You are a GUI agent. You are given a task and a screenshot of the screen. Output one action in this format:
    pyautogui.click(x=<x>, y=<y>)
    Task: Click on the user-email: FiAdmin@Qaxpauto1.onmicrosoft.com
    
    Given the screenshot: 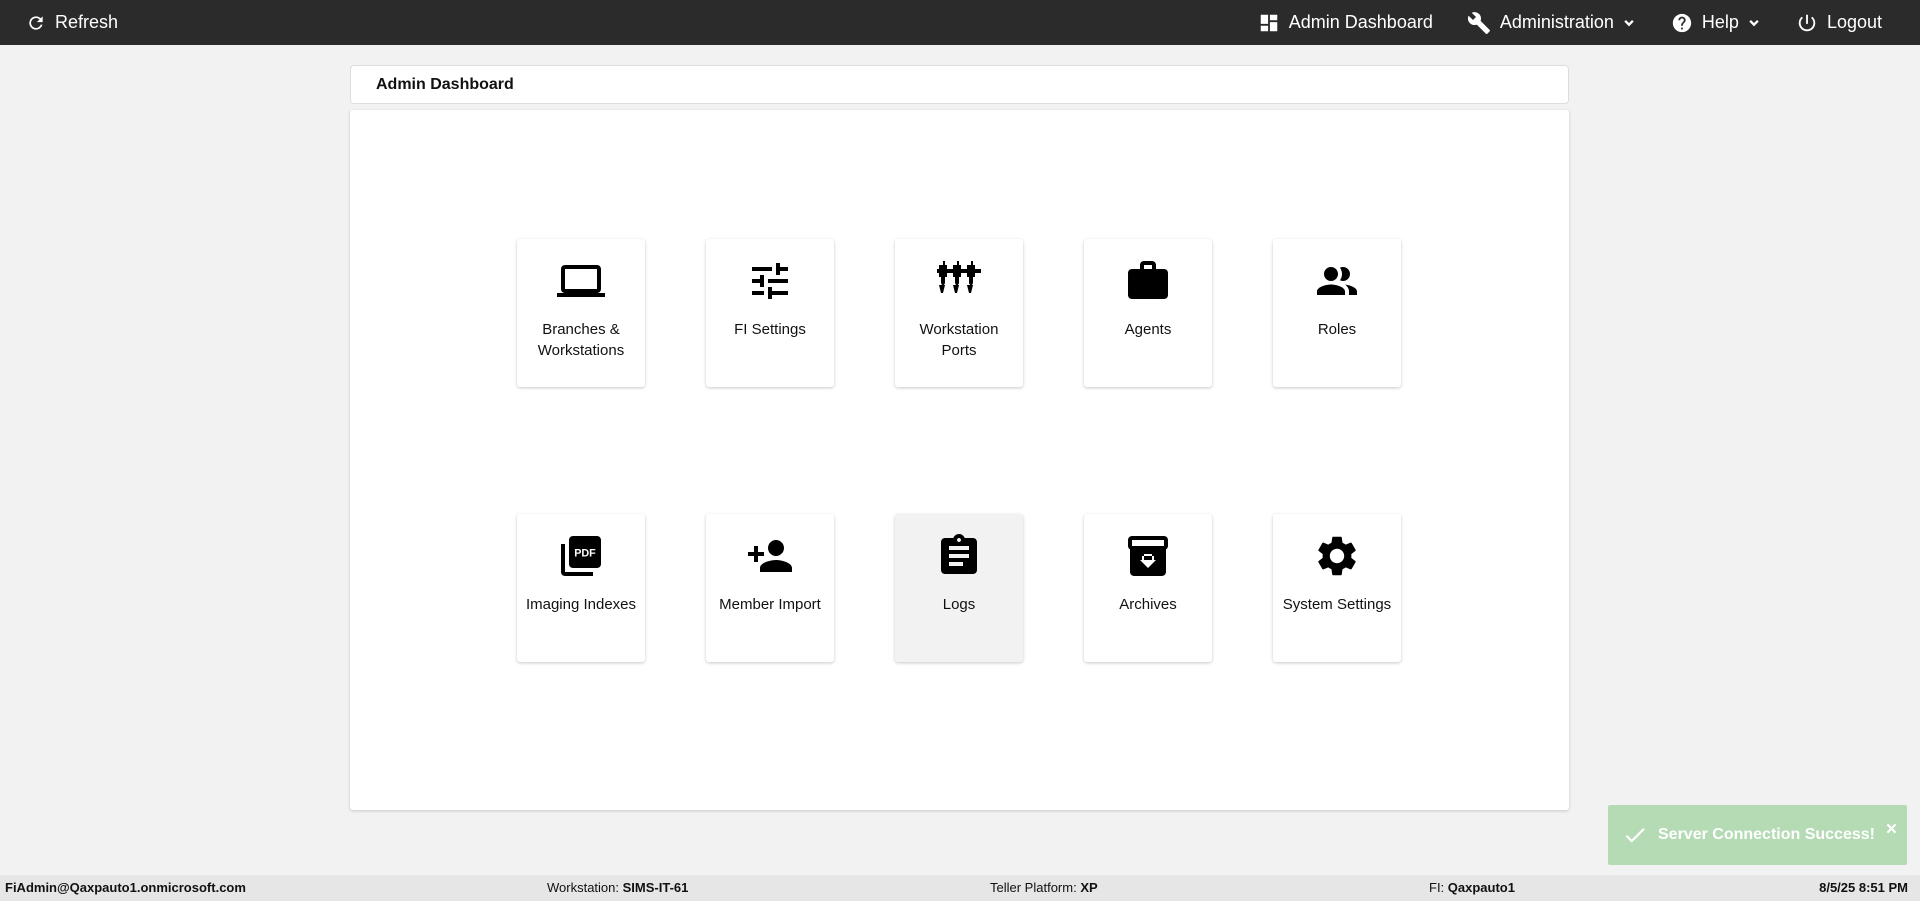 What is the action you would take?
    pyautogui.click(x=125, y=887)
    